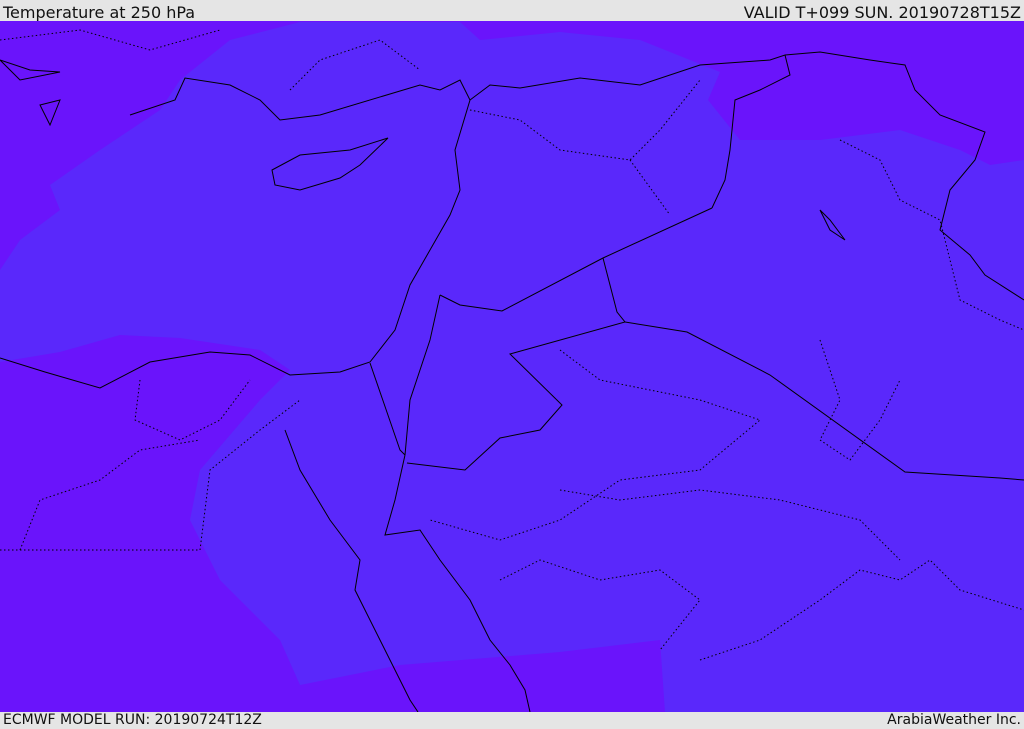 The image size is (1024, 729). I want to click on map-title: Temperature at 250 hPa, so click(99, 12).